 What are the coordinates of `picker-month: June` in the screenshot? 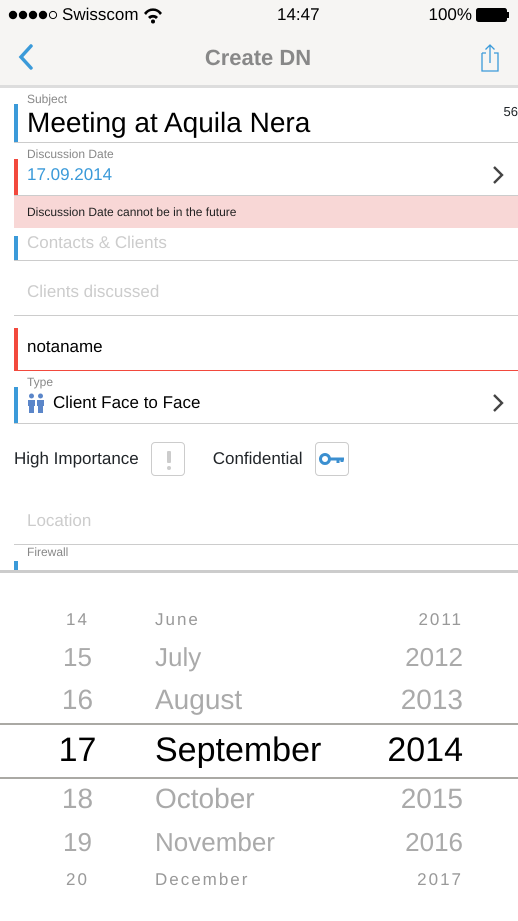 It's located at (177, 619).